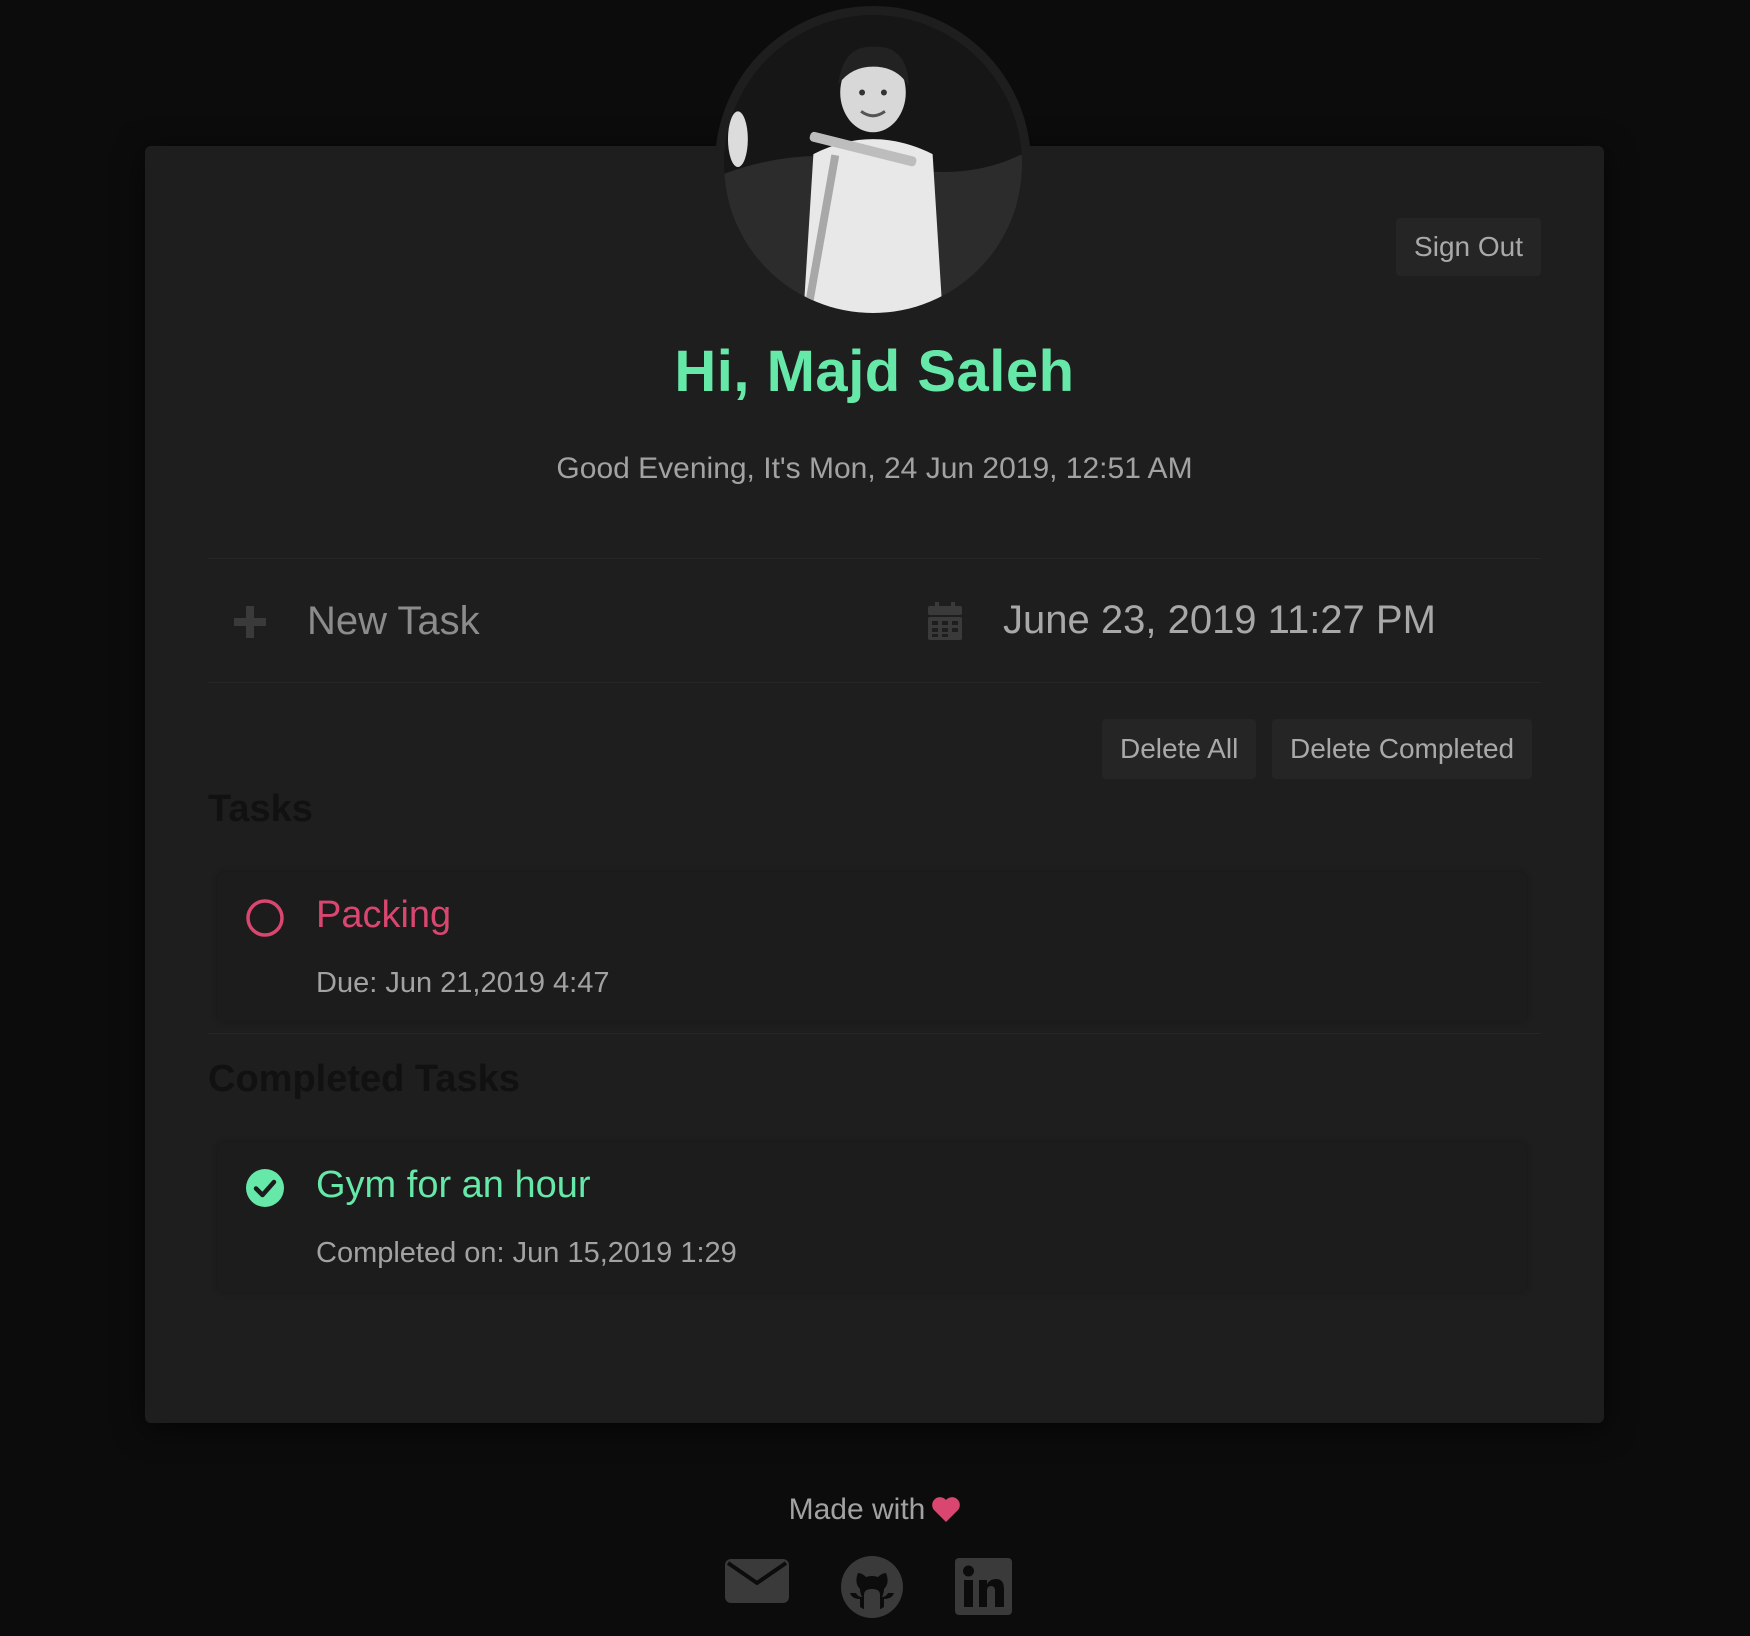 This screenshot has height=1636, width=1750. Describe the element at coordinates (874, 371) in the screenshot. I see `greeting-title: Hi, Majd Saleh` at that location.